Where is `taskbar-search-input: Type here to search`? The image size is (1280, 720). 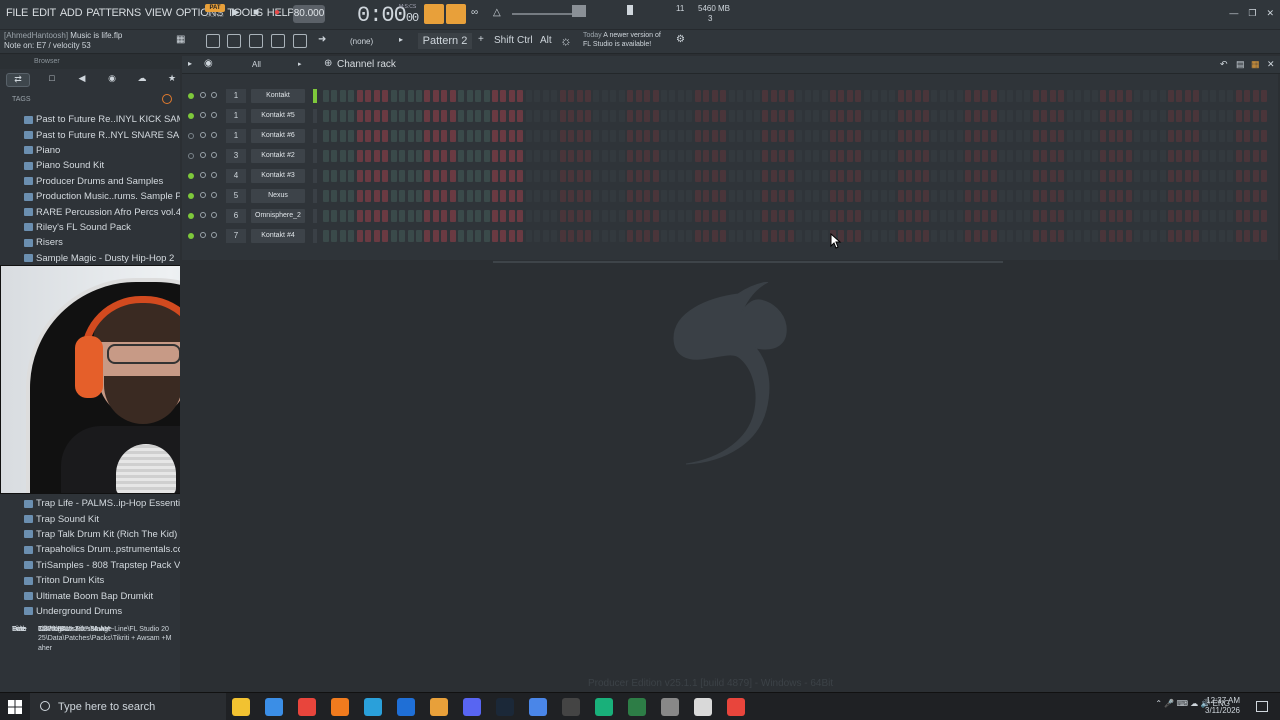
taskbar-search-input: Type here to search is located at coordinates (128, 706).